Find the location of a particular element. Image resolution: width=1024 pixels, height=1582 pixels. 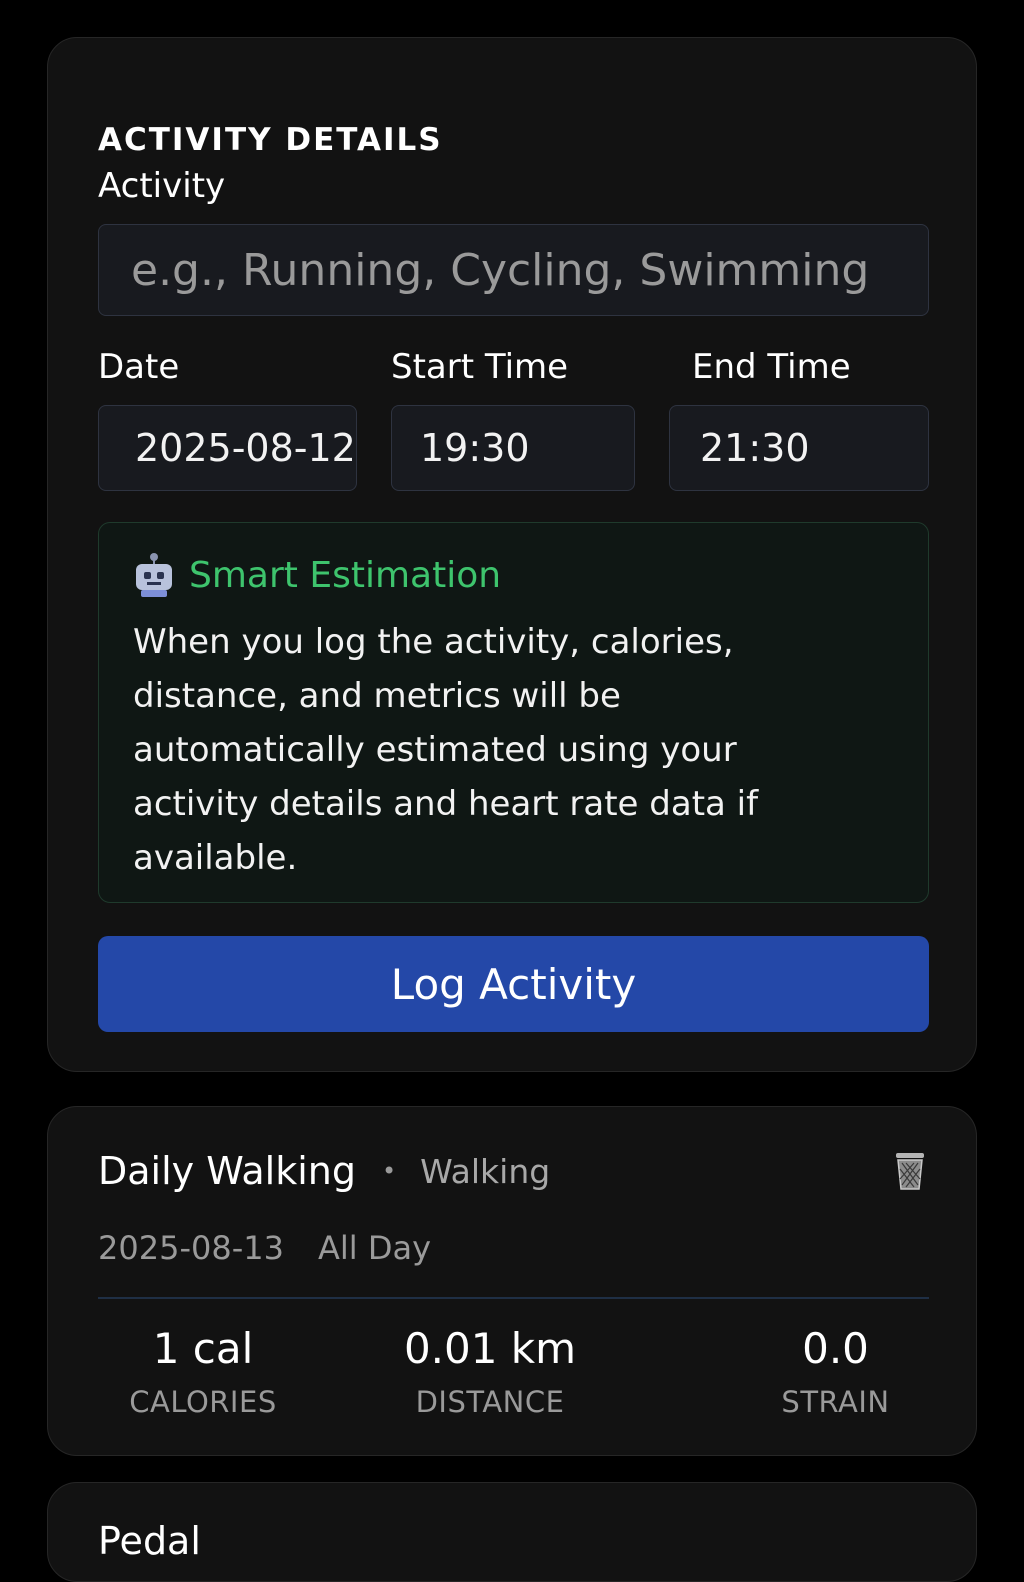

end-time-label: End Time is located at coordinates (771, 367).